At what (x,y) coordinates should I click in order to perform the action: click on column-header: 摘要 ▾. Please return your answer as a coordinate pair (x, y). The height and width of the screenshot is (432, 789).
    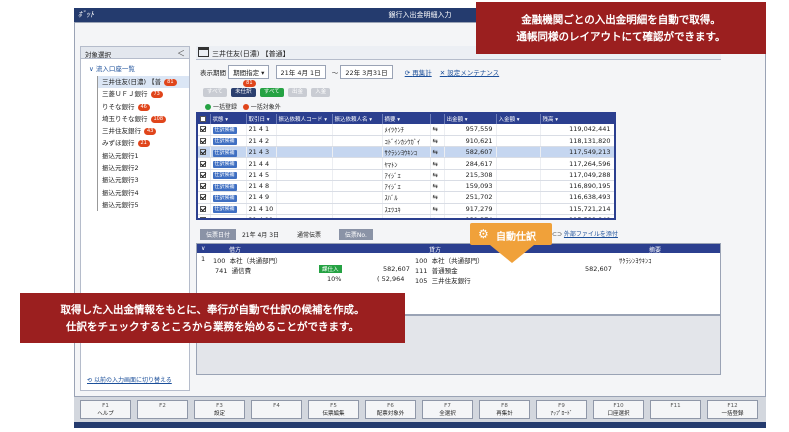
    Looking at the image, I should click on (406, 119).